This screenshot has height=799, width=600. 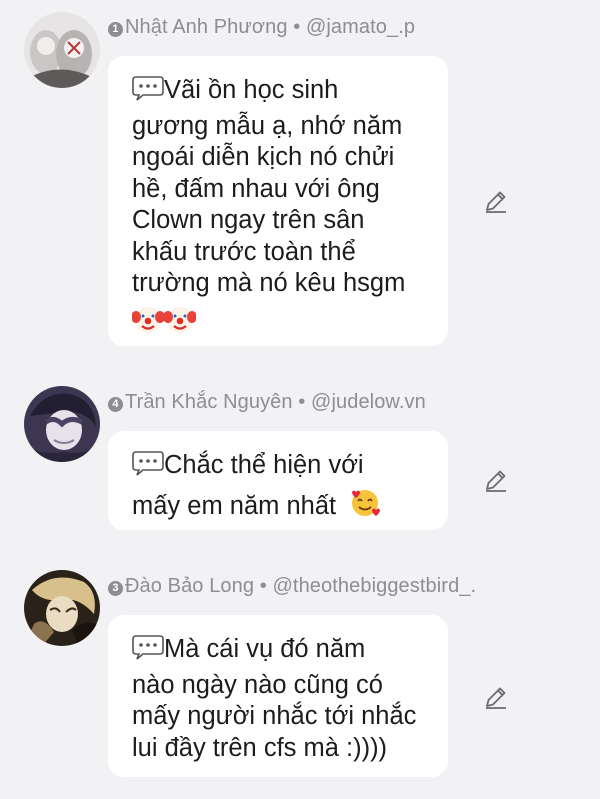 What do you see at coordinates (209, 402) in the screenshot?
I see `author-name: Trần Khắc Nguyên` at bounding box center [209, 402].